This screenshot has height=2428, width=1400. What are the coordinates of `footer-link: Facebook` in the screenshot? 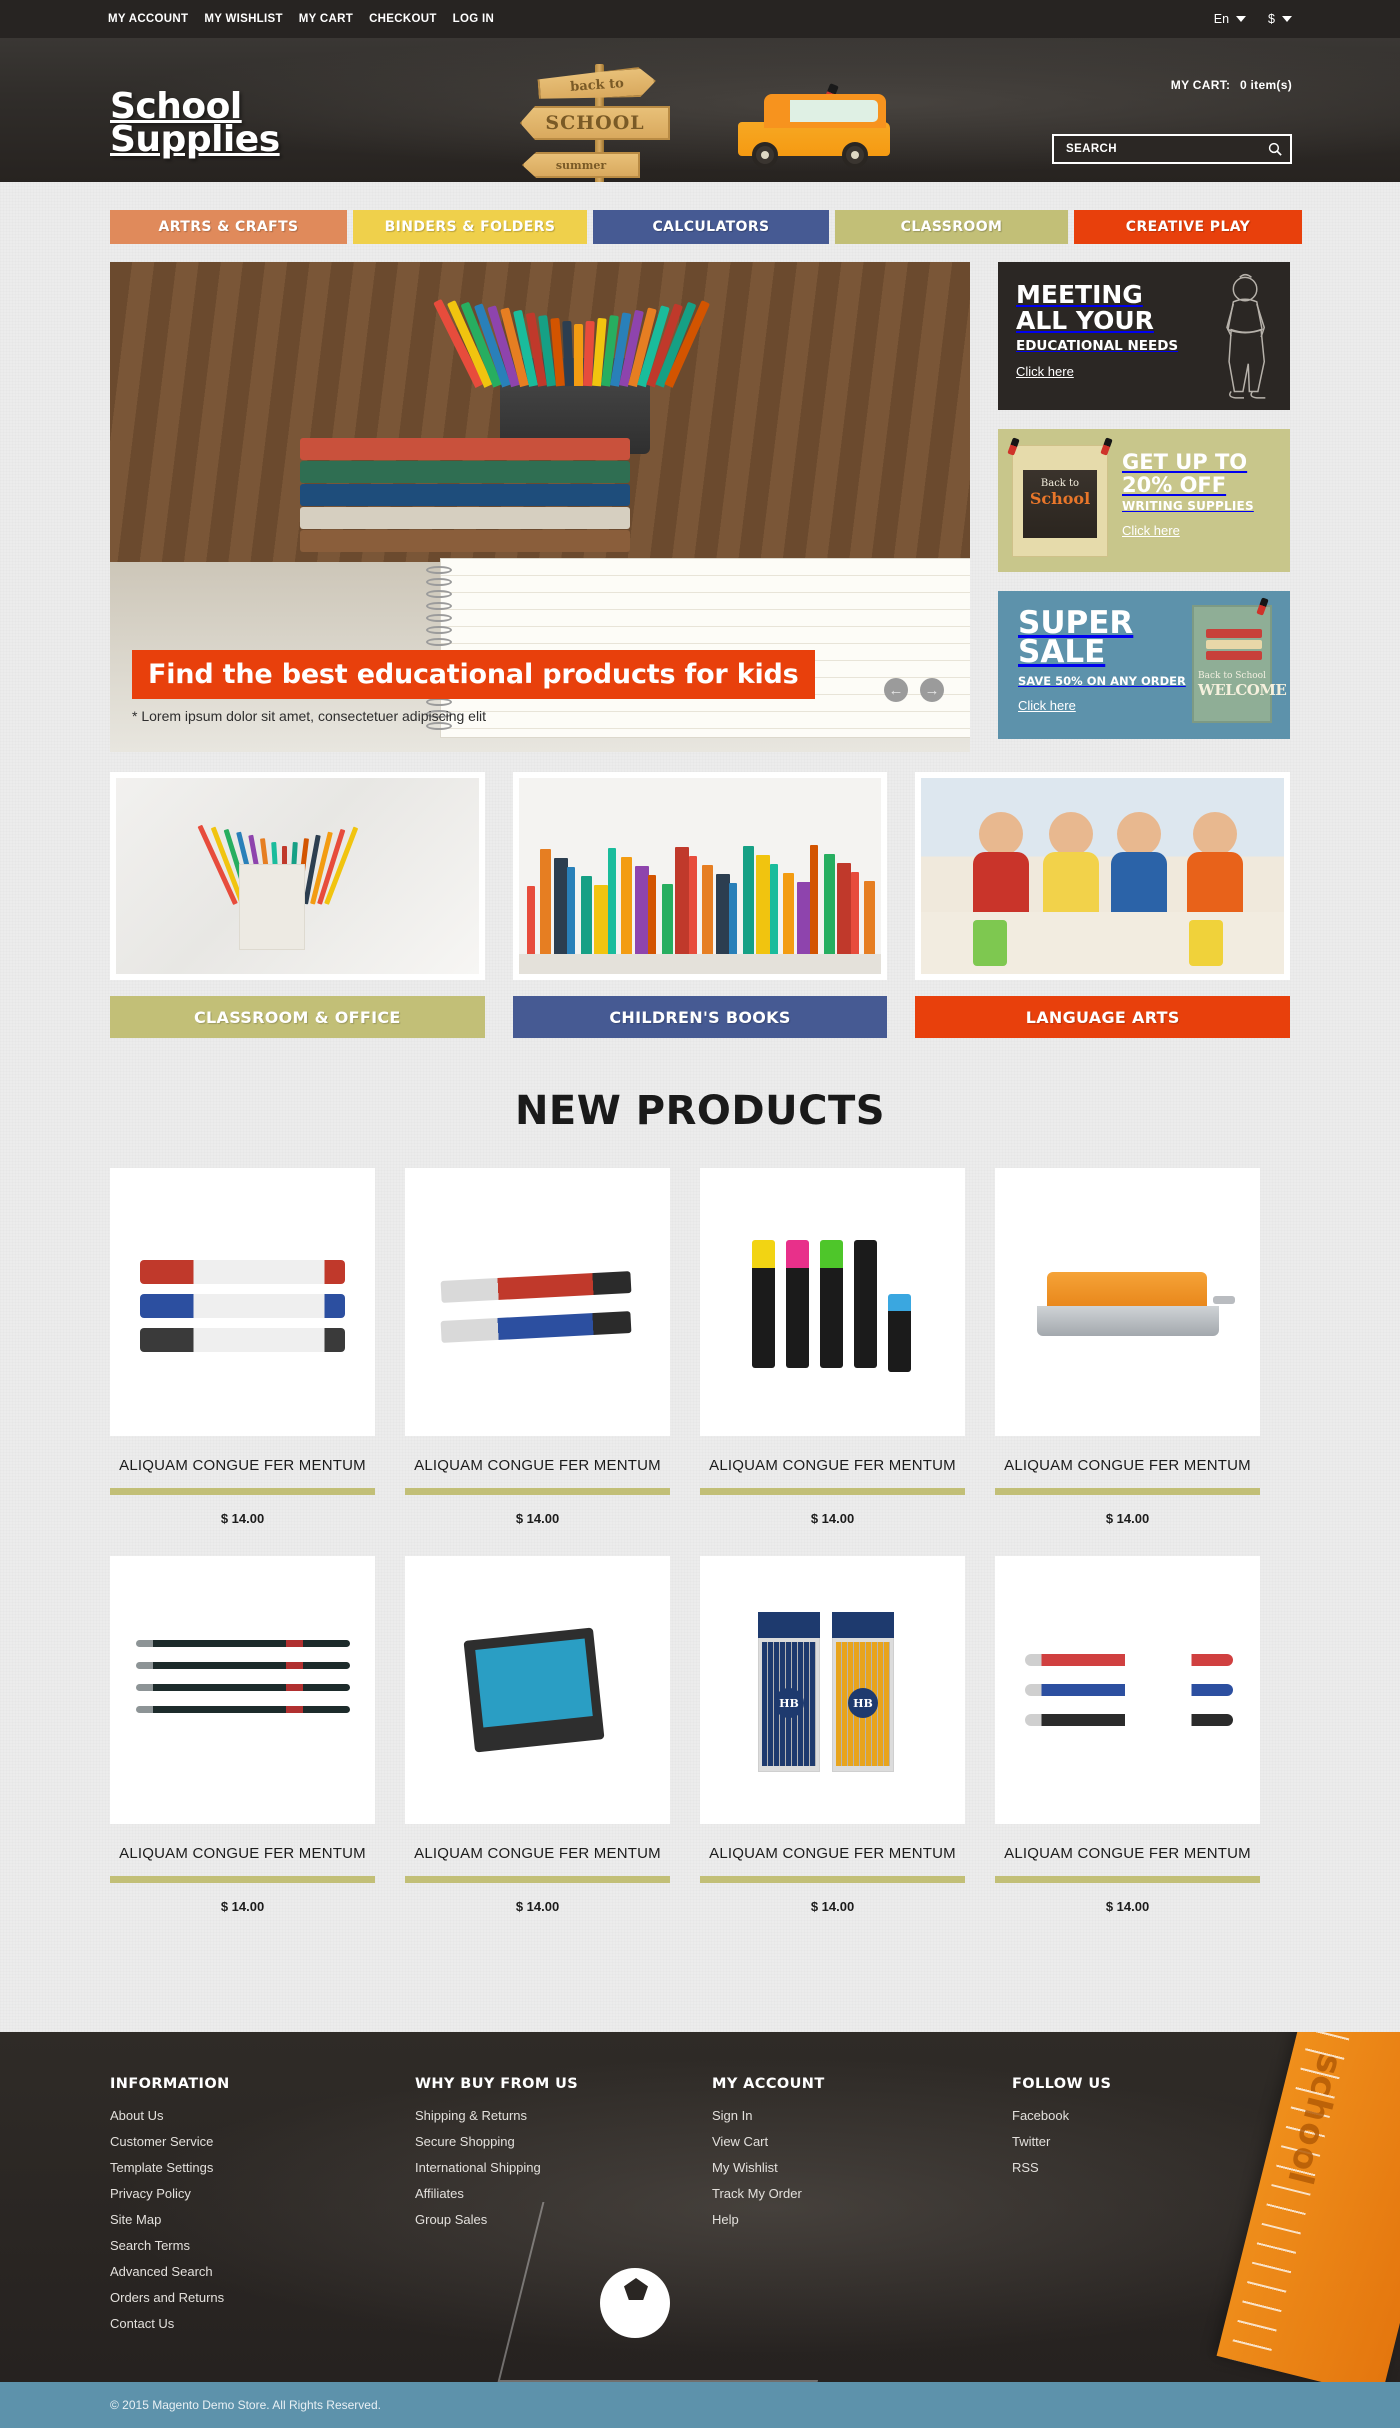 It's located at (1151, 2115).